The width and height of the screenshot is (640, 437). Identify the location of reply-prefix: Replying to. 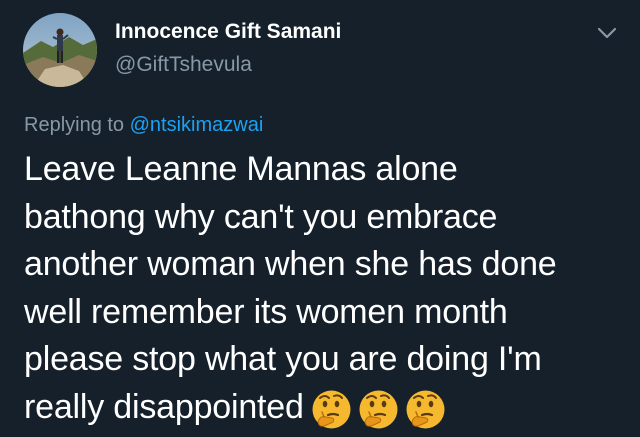
(74, 125).